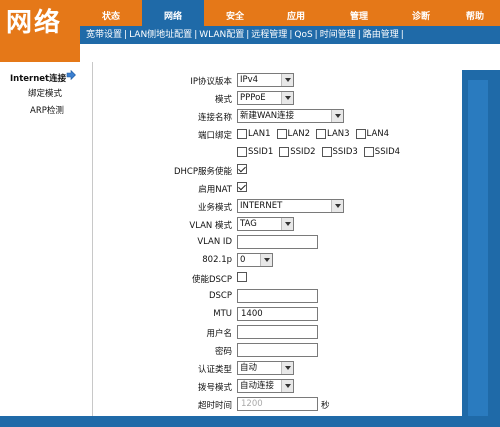 The width and height of the screenshot is (500, 427). I want to click on checkbox-ssid1: SSID1, so click(255, 152).